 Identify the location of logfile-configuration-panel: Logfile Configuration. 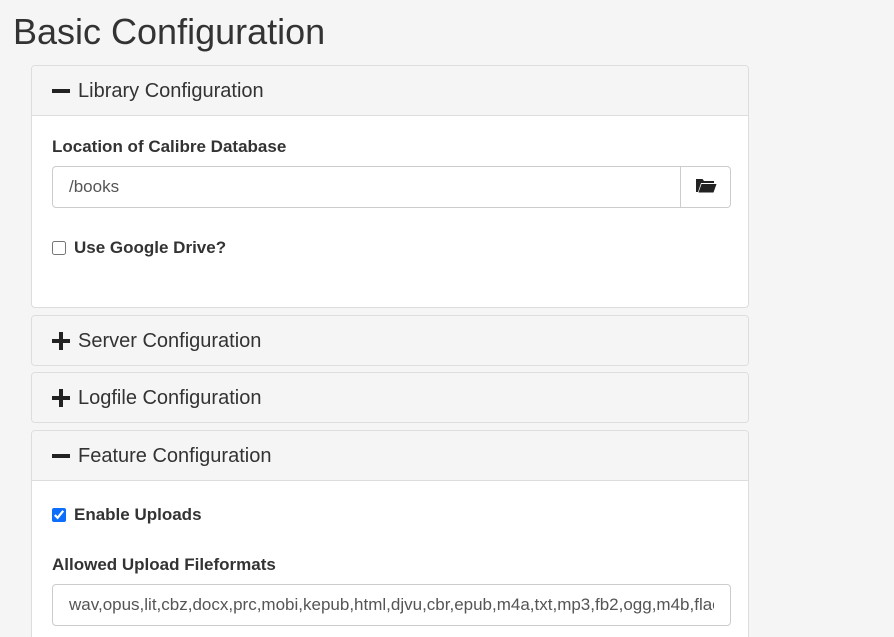
(390, 397).